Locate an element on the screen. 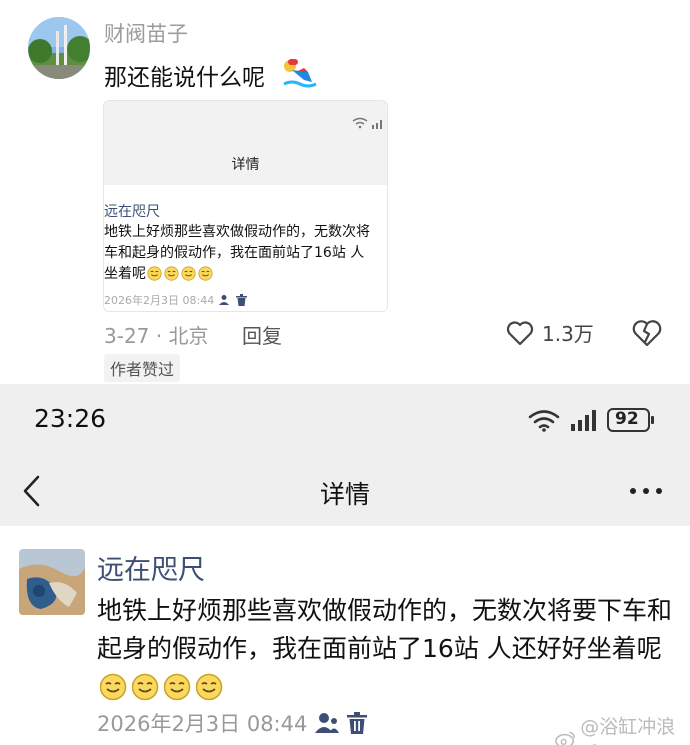 The image size is (690, 745). comment-text: 那还能说什么呢 is located at coordinates (184, 78).